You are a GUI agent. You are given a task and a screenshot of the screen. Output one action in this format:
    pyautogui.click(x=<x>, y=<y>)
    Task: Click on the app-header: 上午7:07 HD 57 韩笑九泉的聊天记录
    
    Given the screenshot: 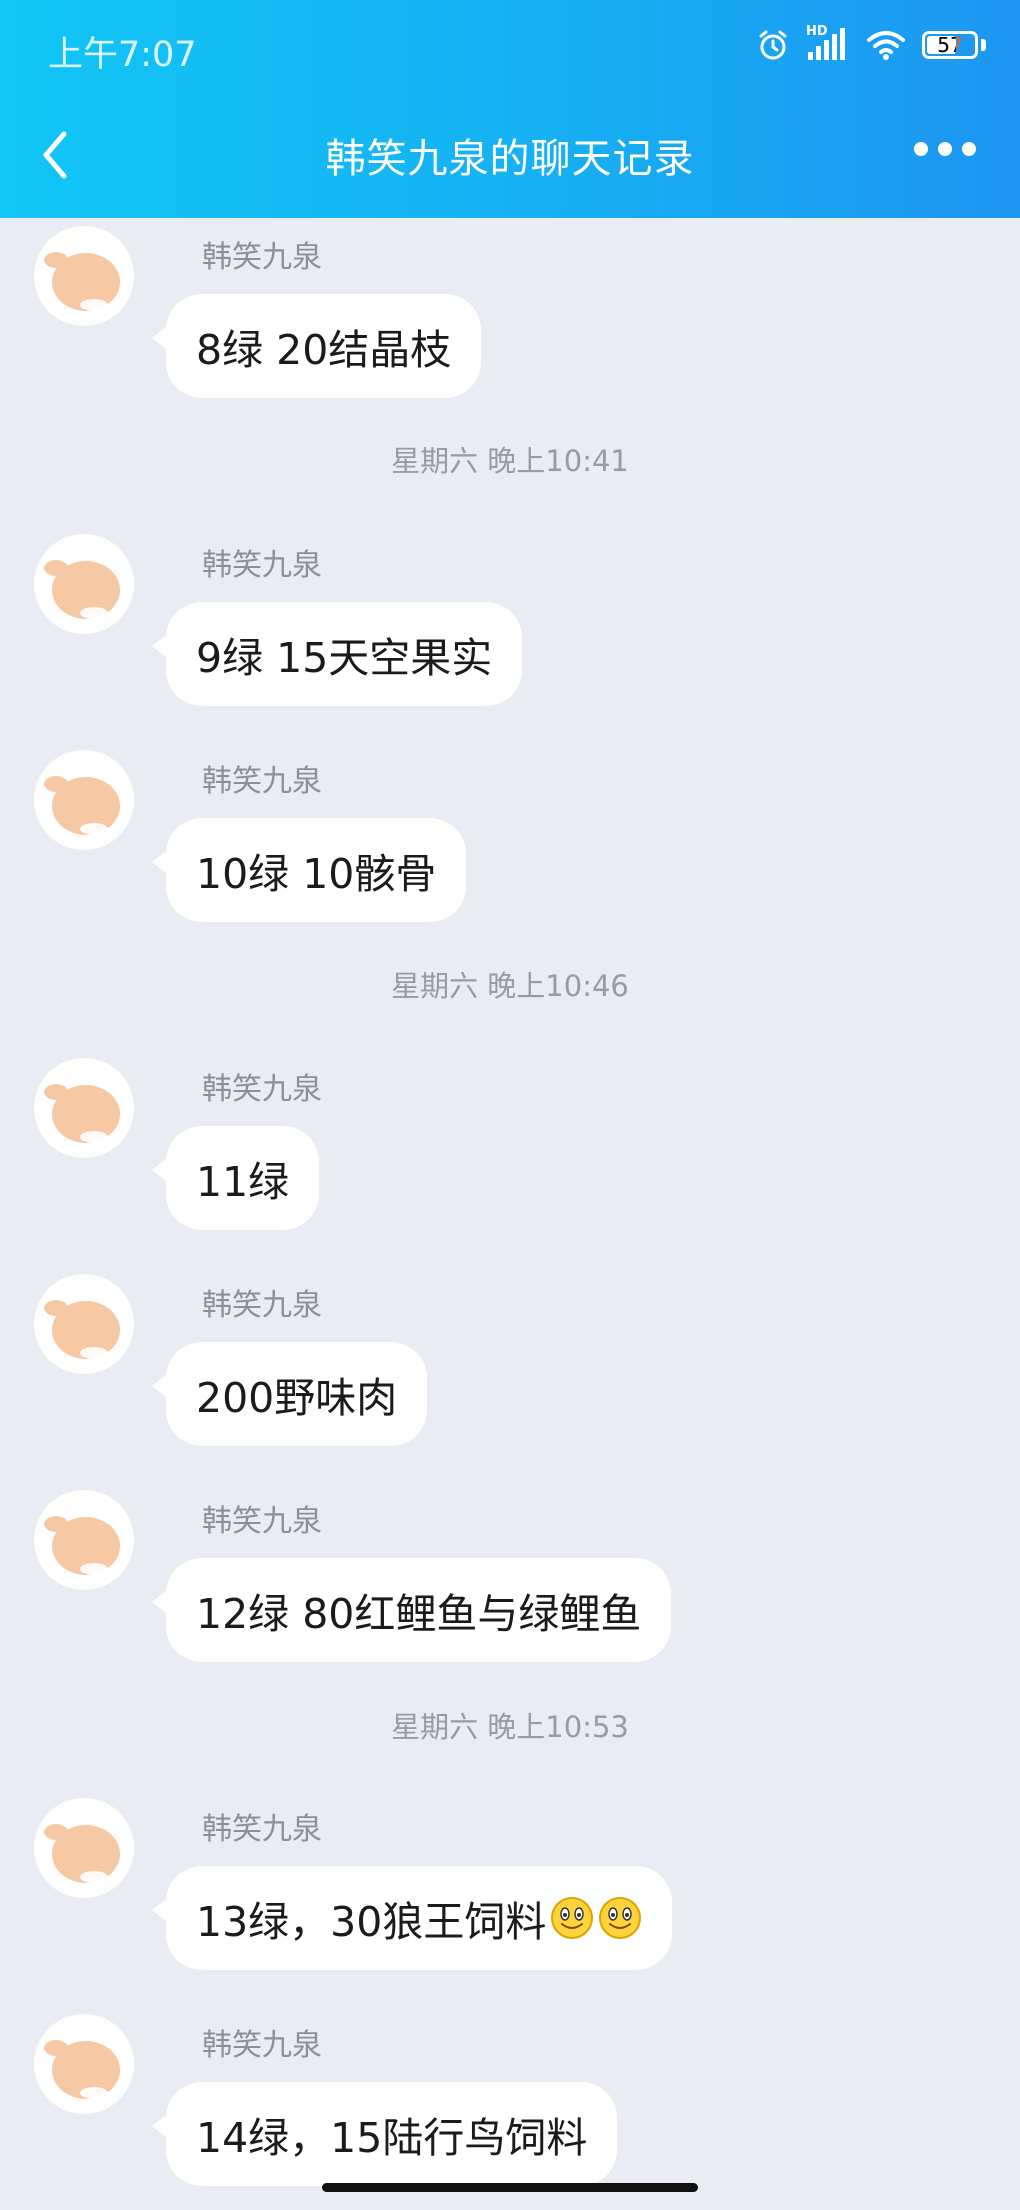 What is the action you would take?
    pyautogui.click(x=510, y=109)
    